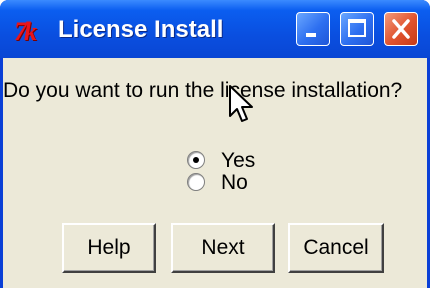  I want to click on close-icon, so click(401, 29).